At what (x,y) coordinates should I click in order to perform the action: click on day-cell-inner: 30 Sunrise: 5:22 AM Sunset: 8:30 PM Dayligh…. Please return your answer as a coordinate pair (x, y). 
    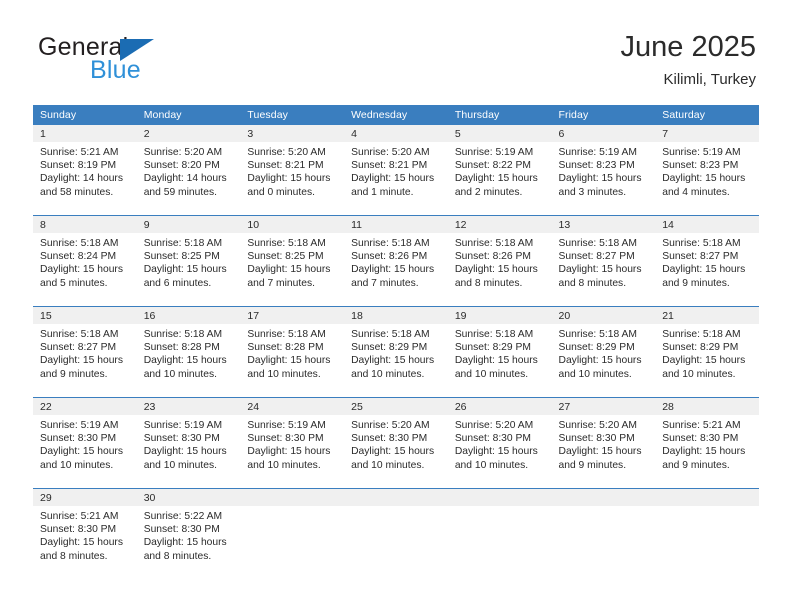
    Looking at the image, I should click on (188, 534).